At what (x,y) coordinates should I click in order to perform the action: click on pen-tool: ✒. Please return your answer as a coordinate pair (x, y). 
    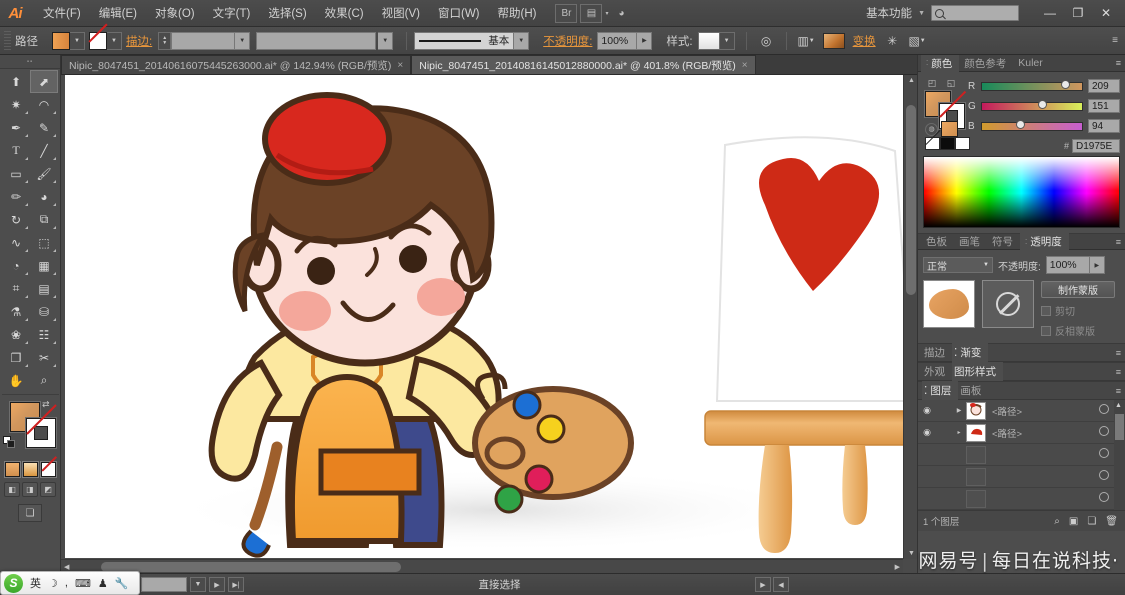
    Looking at the image, I should click on (16, 127).